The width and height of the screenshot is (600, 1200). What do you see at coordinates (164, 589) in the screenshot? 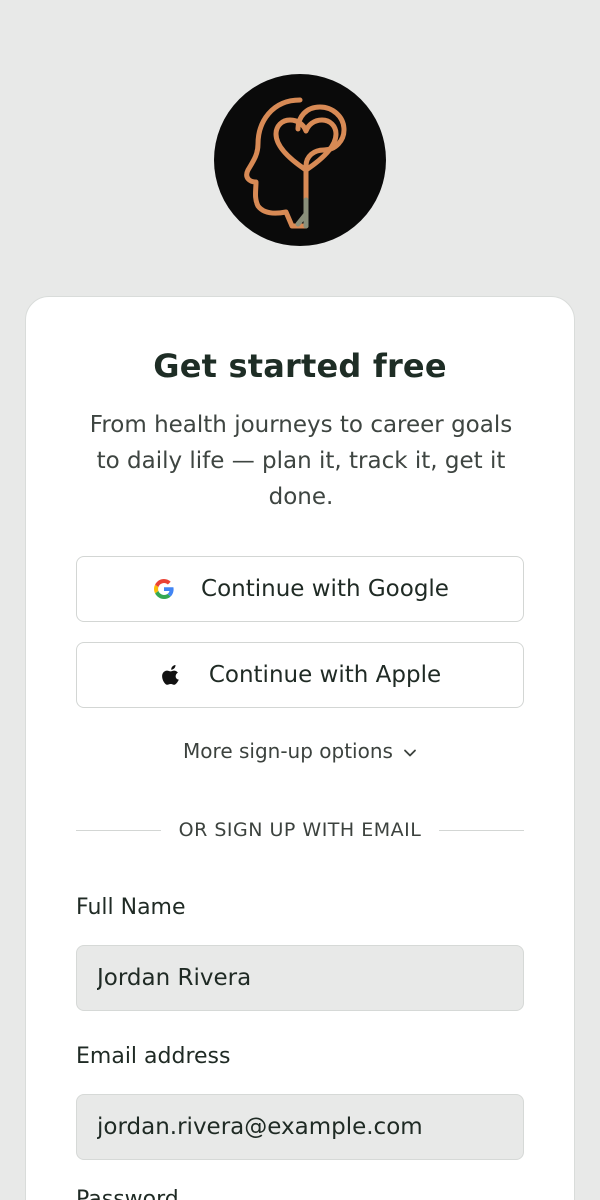
I see `google-icon` at bounding box center [164, 589].